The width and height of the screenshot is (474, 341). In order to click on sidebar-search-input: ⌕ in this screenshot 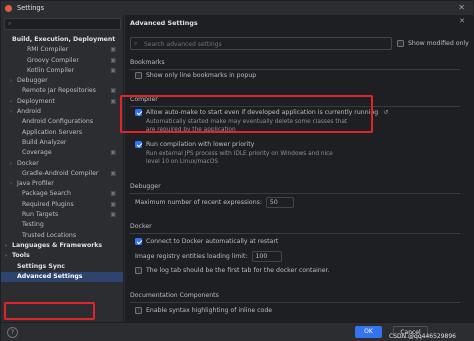, I will do `click(62, 24)`.